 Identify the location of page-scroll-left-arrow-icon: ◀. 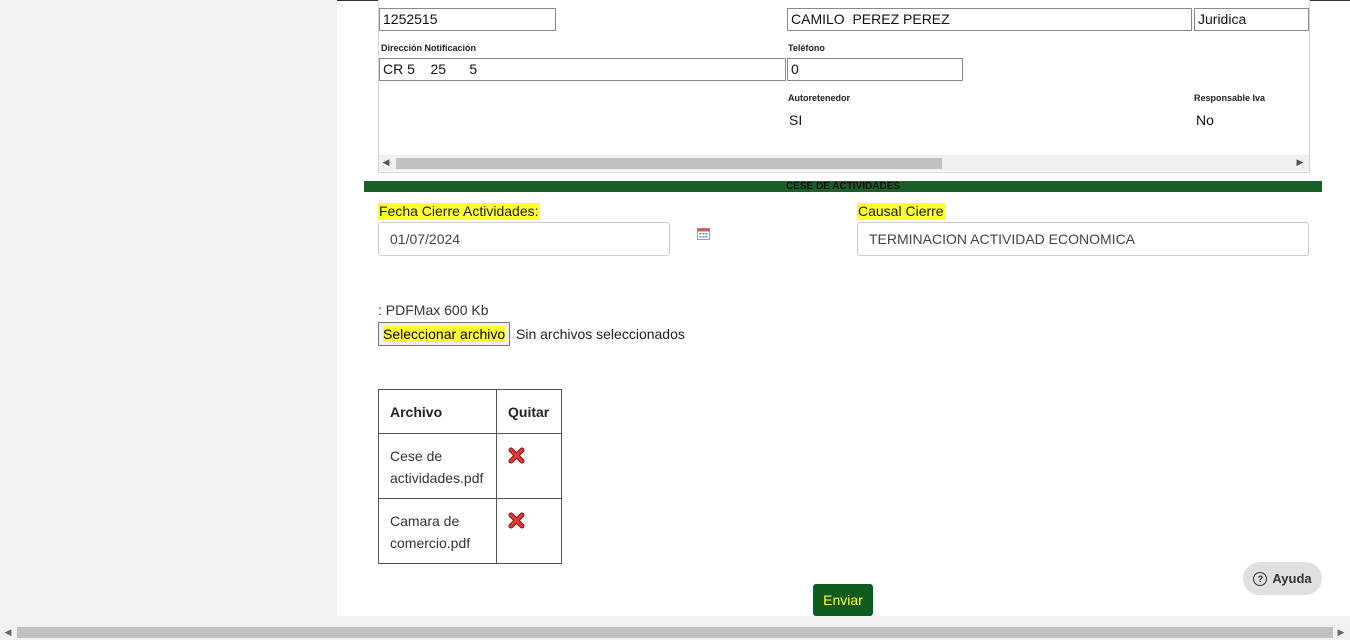
(8, 632).